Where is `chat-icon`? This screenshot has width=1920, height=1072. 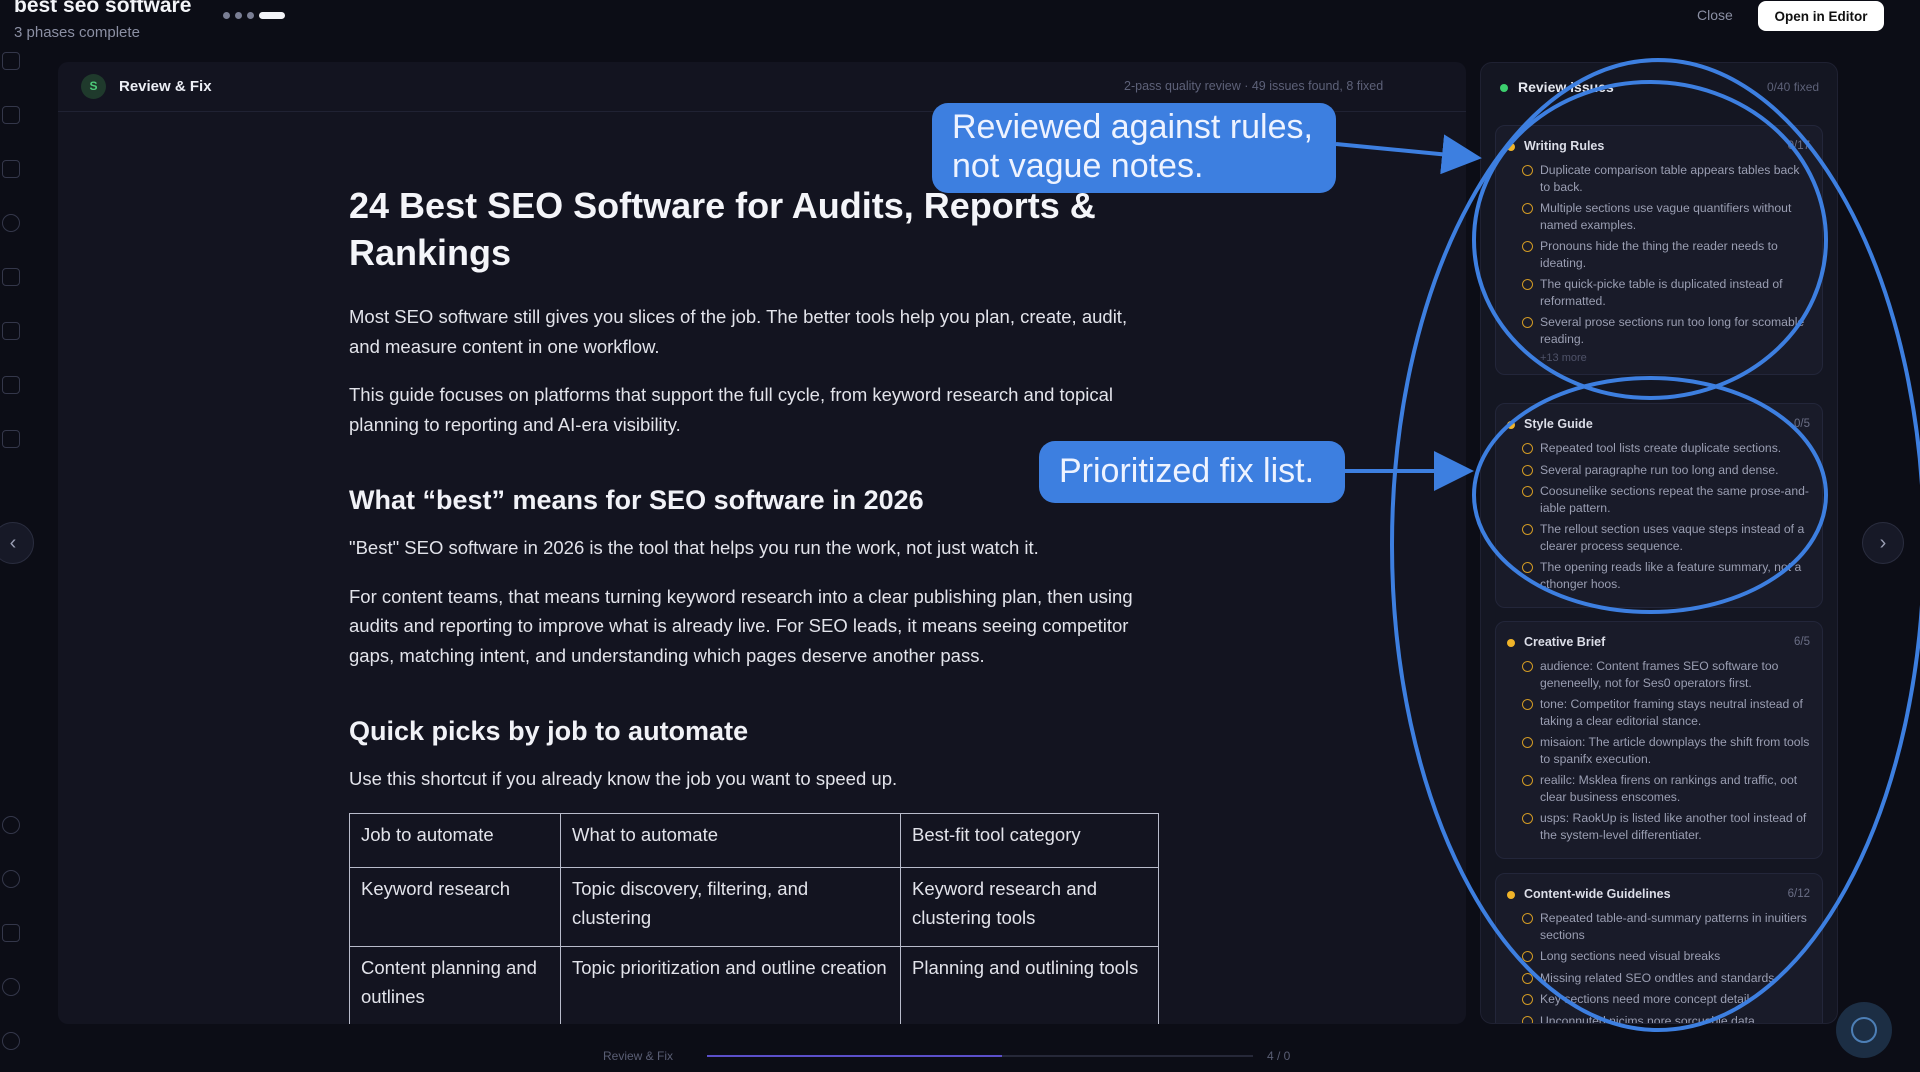 chat-icon is located at coordinates (11, 933).